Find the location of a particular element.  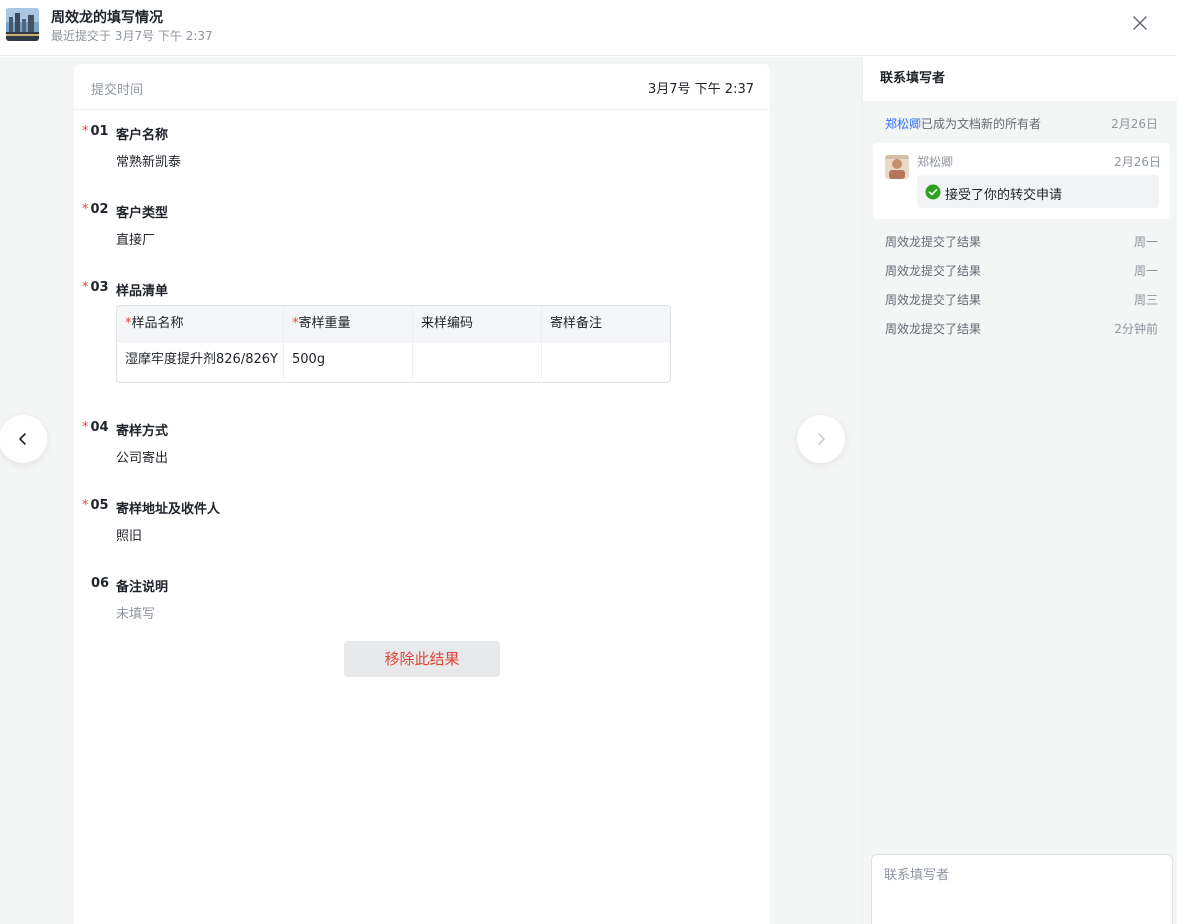

user-link: 郑松卿 is located at coordinates (903, 124).